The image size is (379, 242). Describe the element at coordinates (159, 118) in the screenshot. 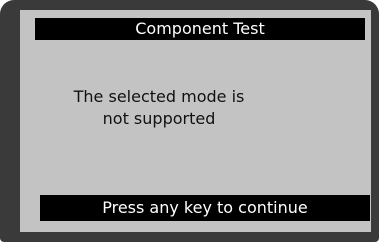

I see `message-line-2: not supported` at that location.